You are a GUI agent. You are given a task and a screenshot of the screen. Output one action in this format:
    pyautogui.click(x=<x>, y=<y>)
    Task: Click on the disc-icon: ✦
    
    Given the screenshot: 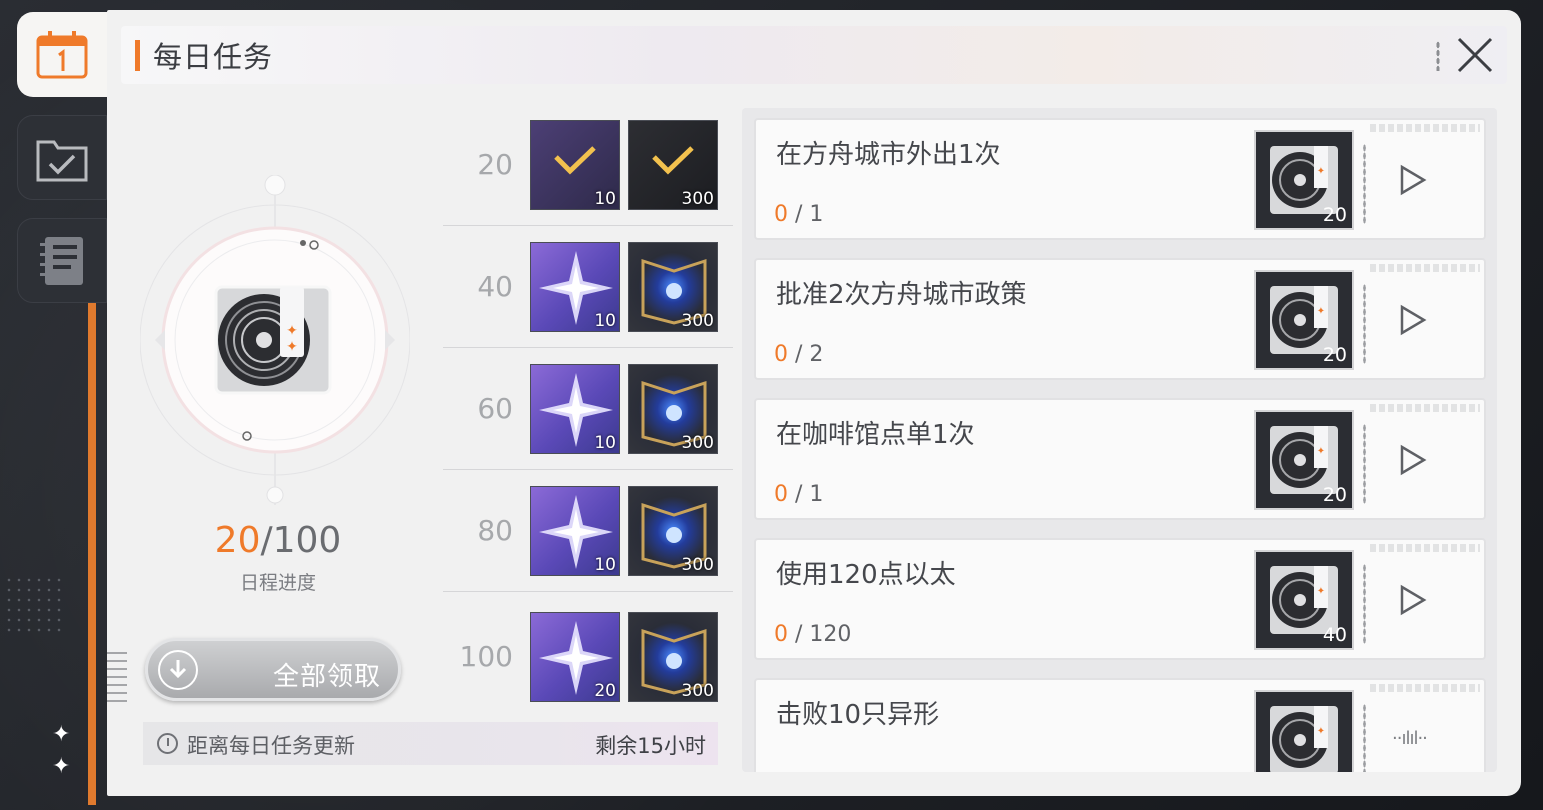 What is the action you would take?
    pyautogui.click(x=1304, y=739)
    